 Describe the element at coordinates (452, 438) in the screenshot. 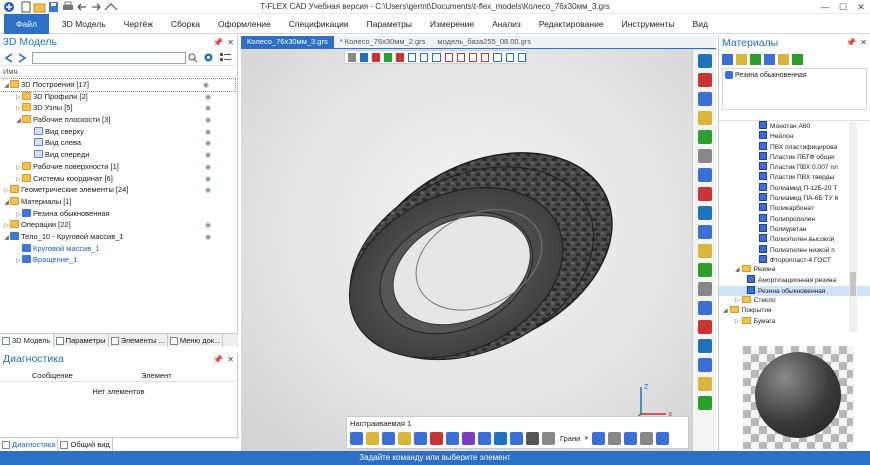

I see `chamfer-icon` at that location.